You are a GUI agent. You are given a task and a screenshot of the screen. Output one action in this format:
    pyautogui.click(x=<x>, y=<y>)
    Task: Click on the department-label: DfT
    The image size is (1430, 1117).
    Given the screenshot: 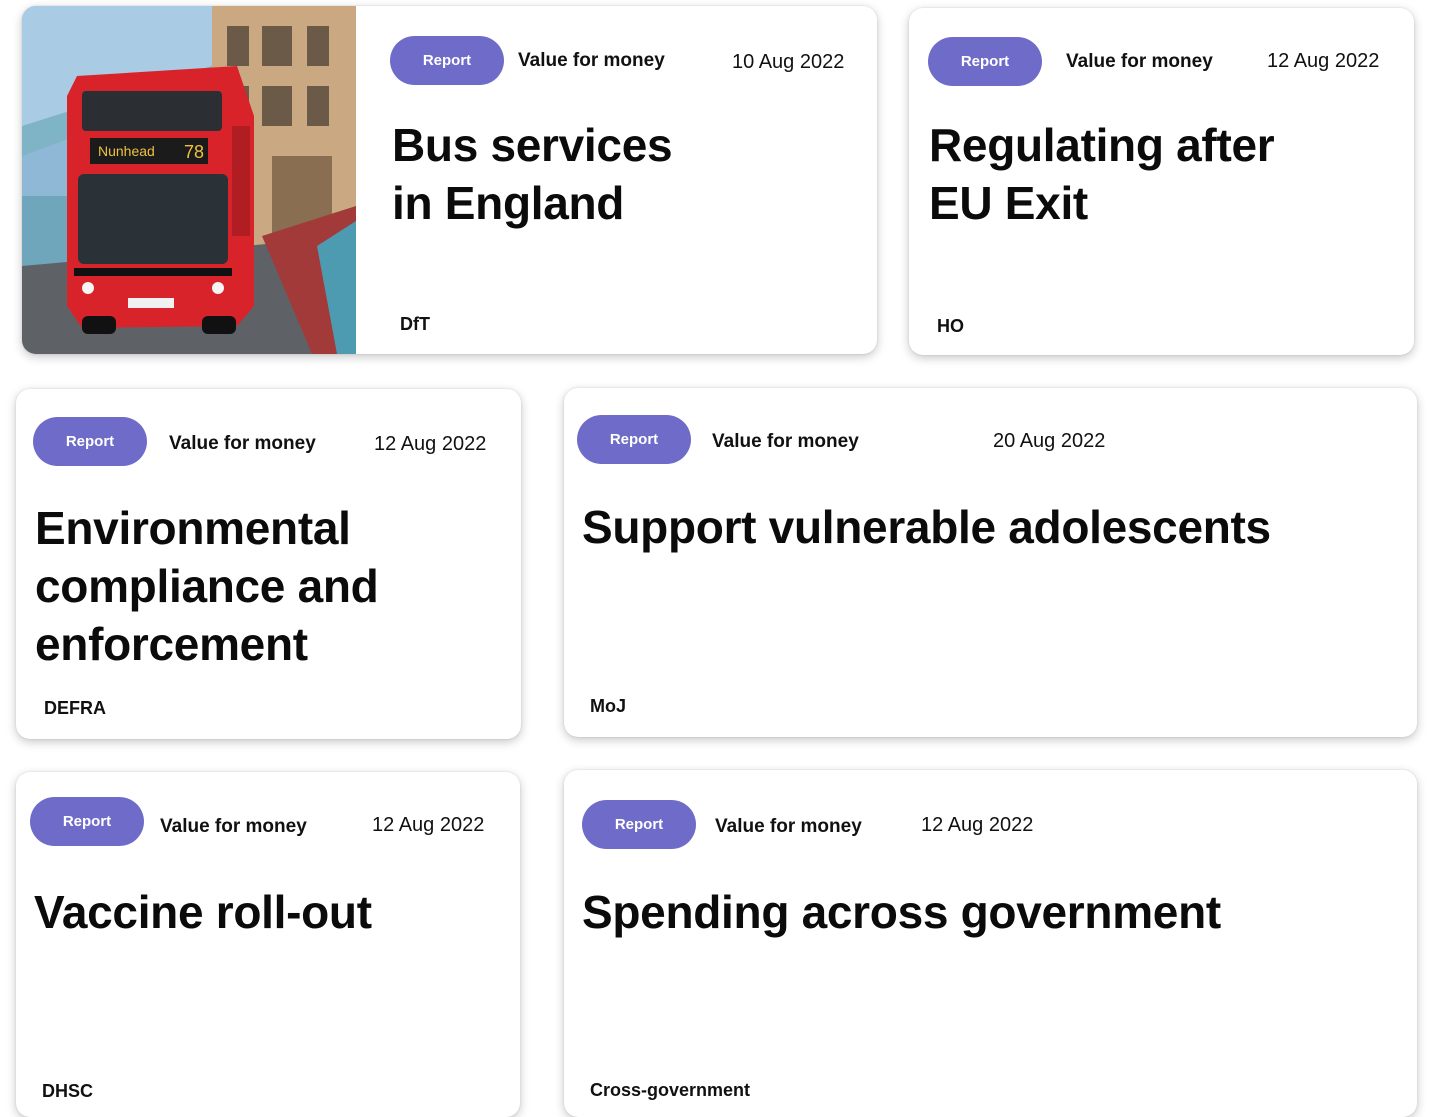 What is the action you would take?
    pyautogui.click(x=415, y=324)
    